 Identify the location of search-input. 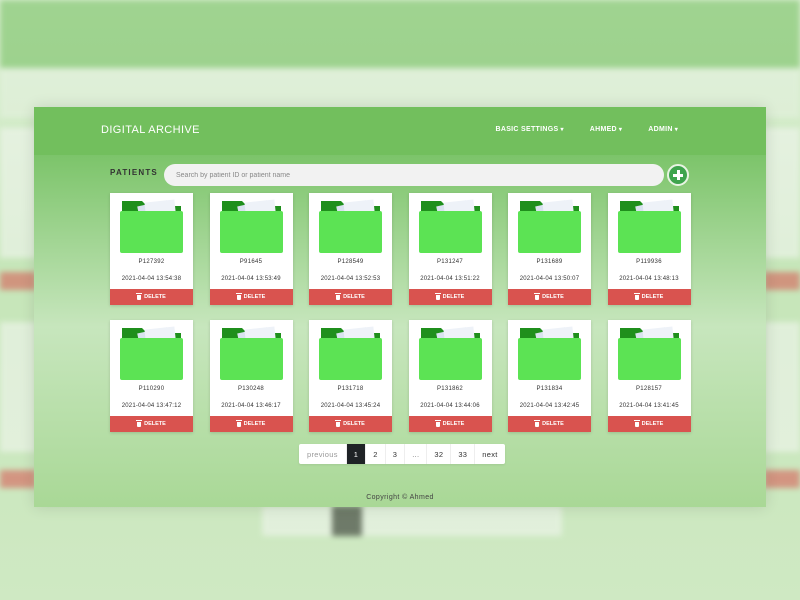
(414, 175).